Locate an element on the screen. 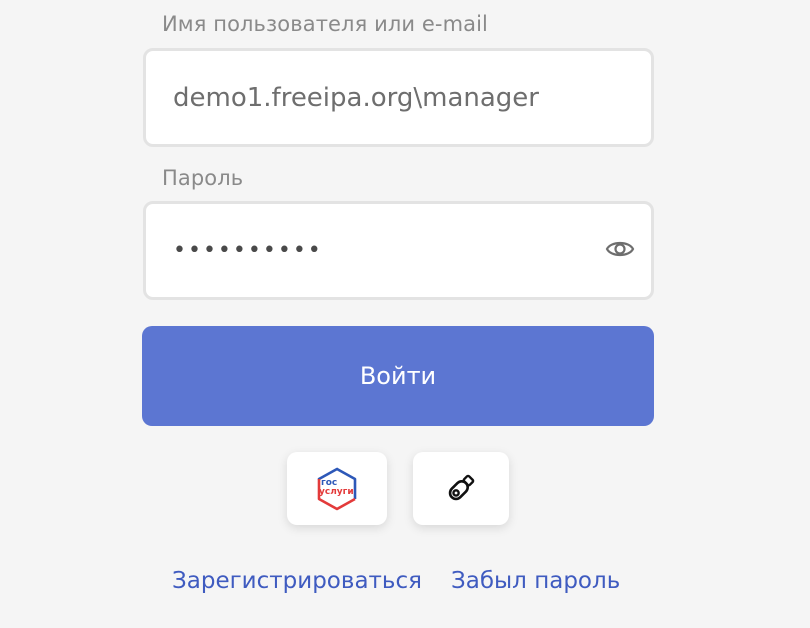 This screenshot has width=810, height=628. password-input is located at coordinates (393, 250).